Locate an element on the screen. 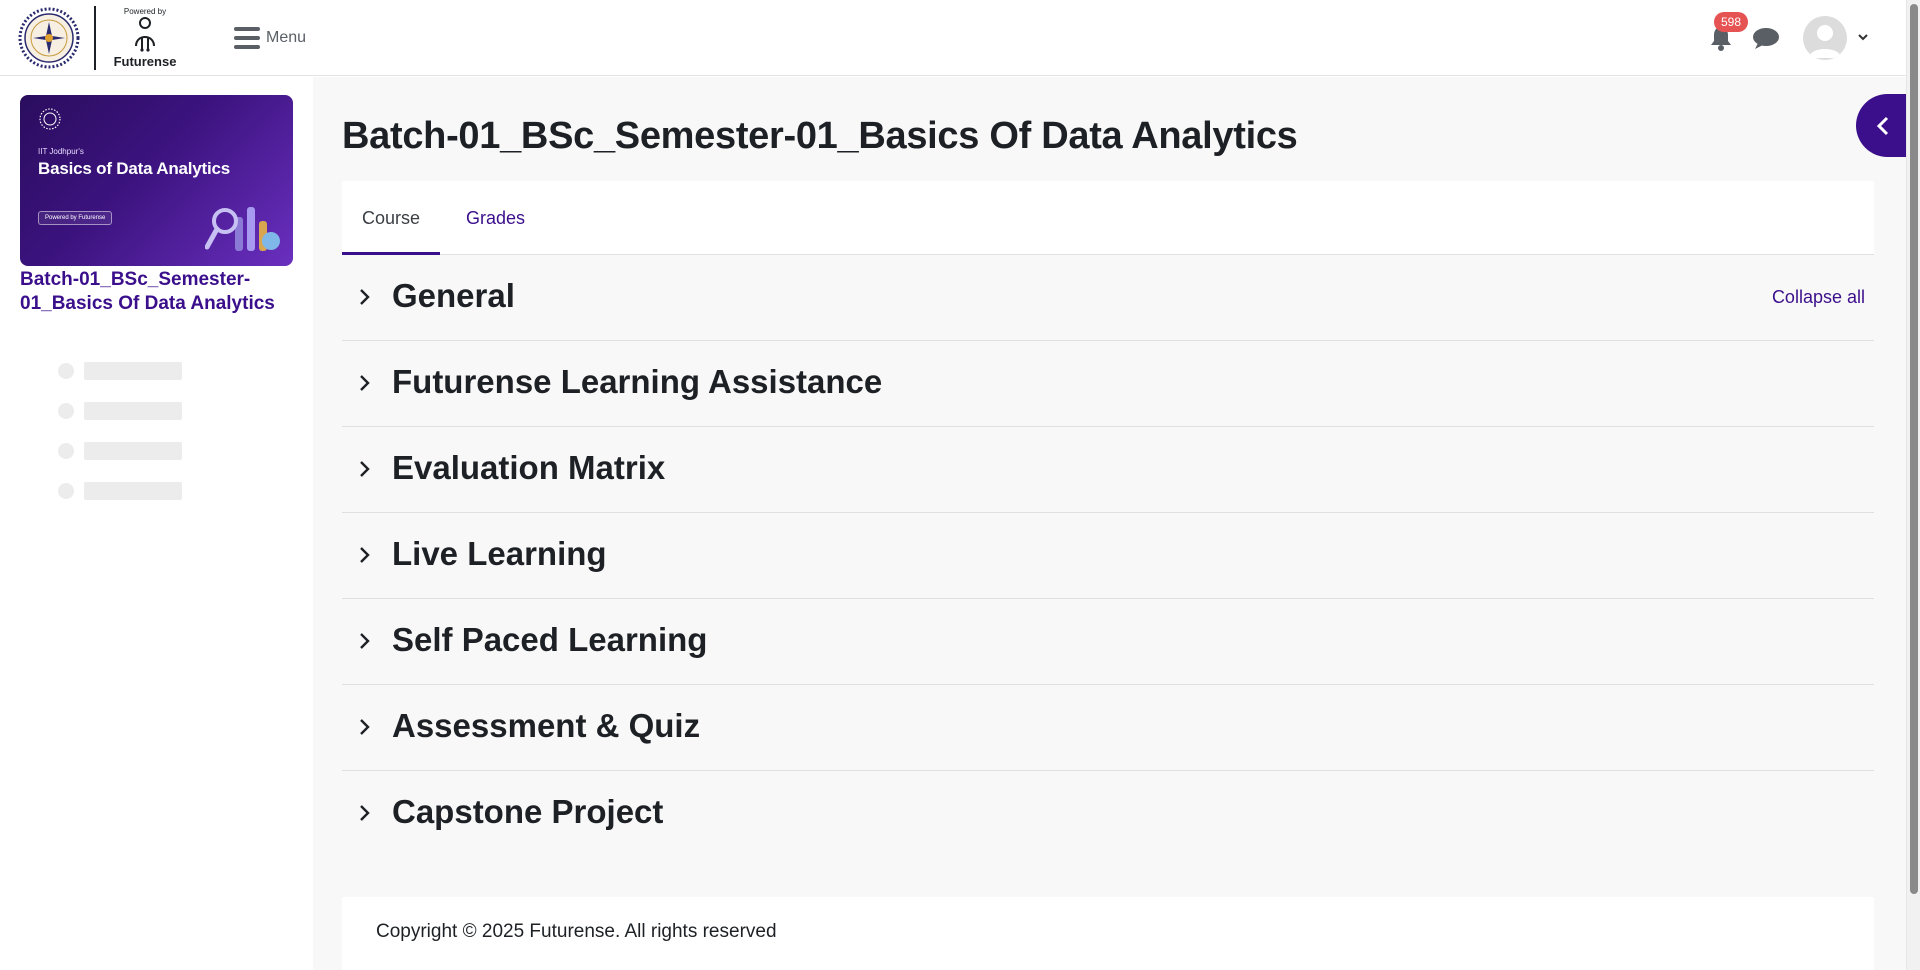  section-title: Futurense Learning Assistance is located at coordinates (637, 382).